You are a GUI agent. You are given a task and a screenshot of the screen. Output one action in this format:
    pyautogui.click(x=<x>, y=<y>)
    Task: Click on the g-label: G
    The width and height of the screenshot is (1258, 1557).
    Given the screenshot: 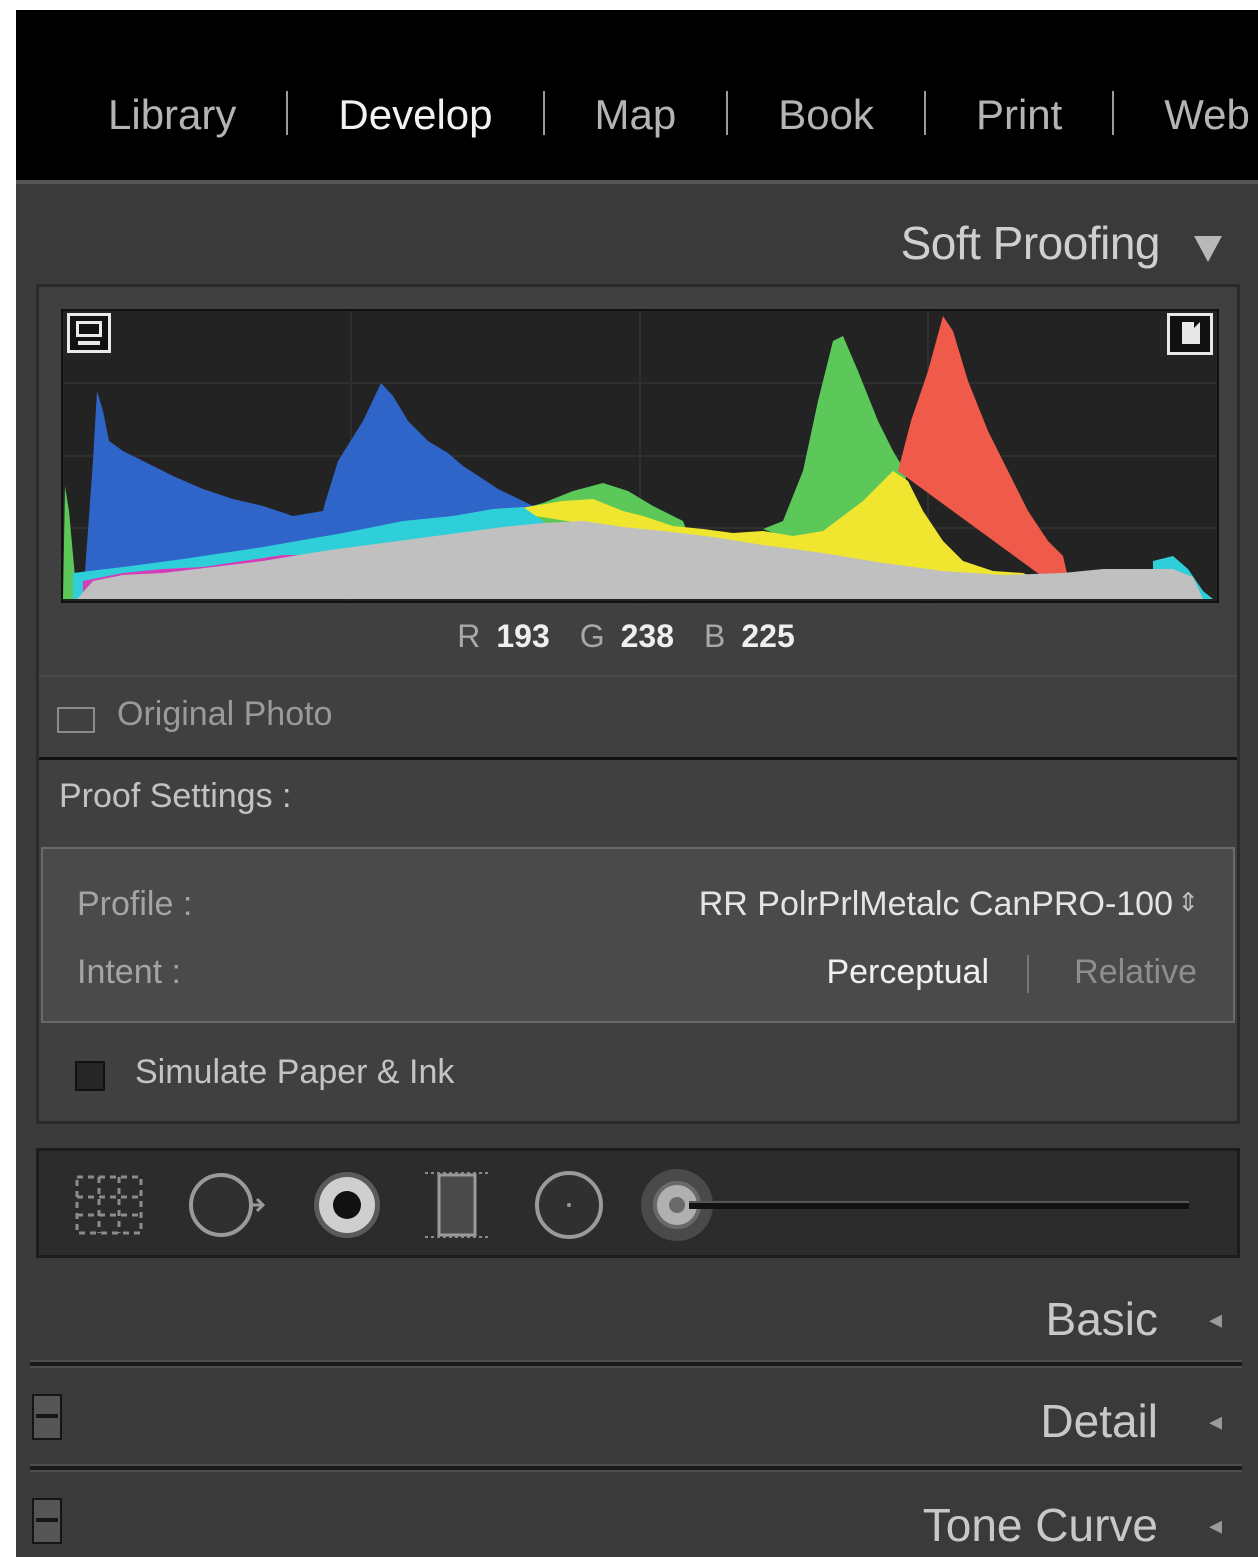 What is the action you would take?
    pyautogui.click(x=592, y=636)
    